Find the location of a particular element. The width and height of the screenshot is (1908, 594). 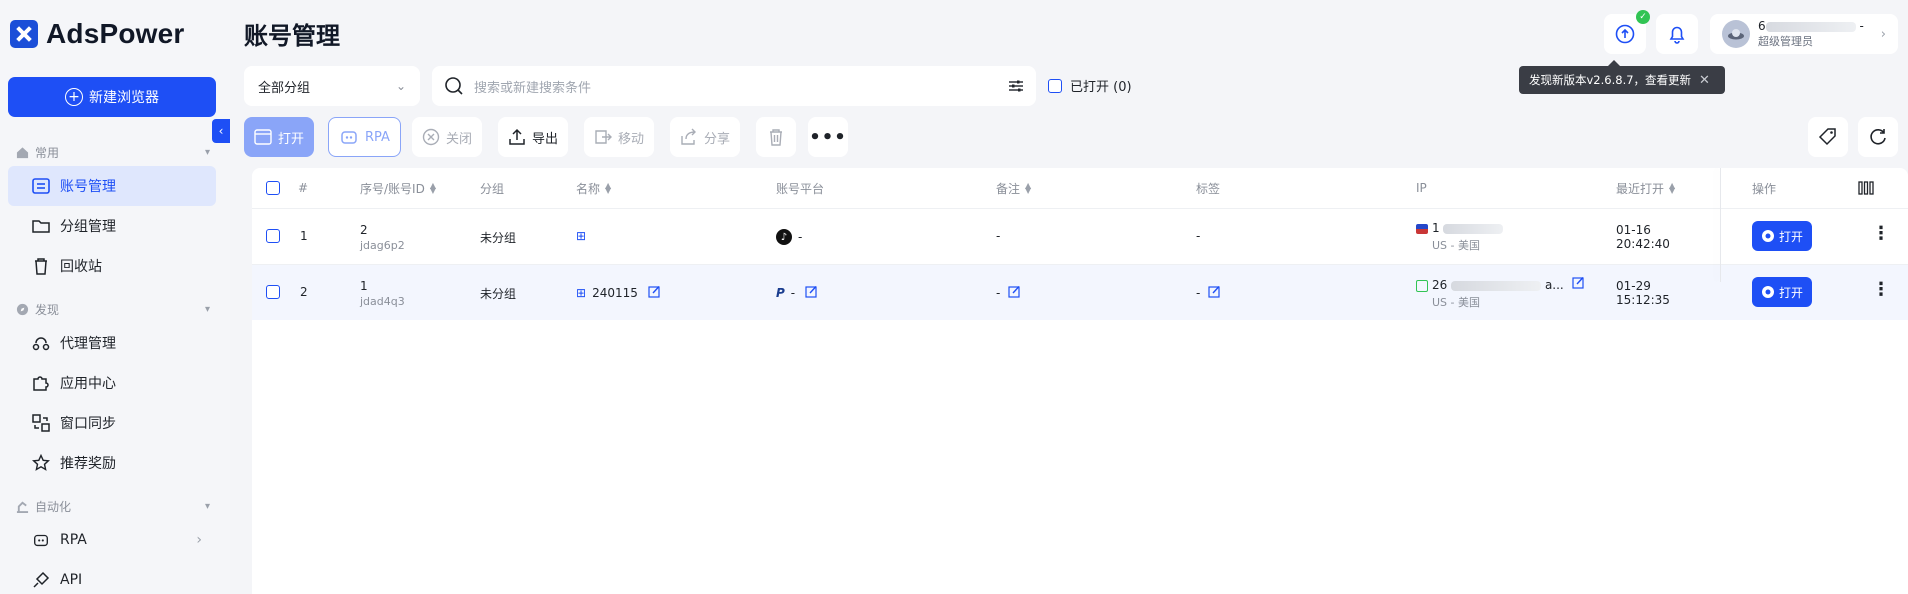

sidebar-item-accounts: 账号管理 is located at coordinates (112, 186).